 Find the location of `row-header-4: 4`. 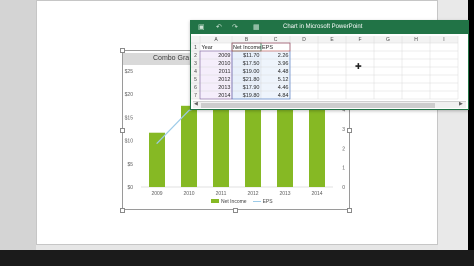

row-header-4: 4 is located at coordinates (195, 72).